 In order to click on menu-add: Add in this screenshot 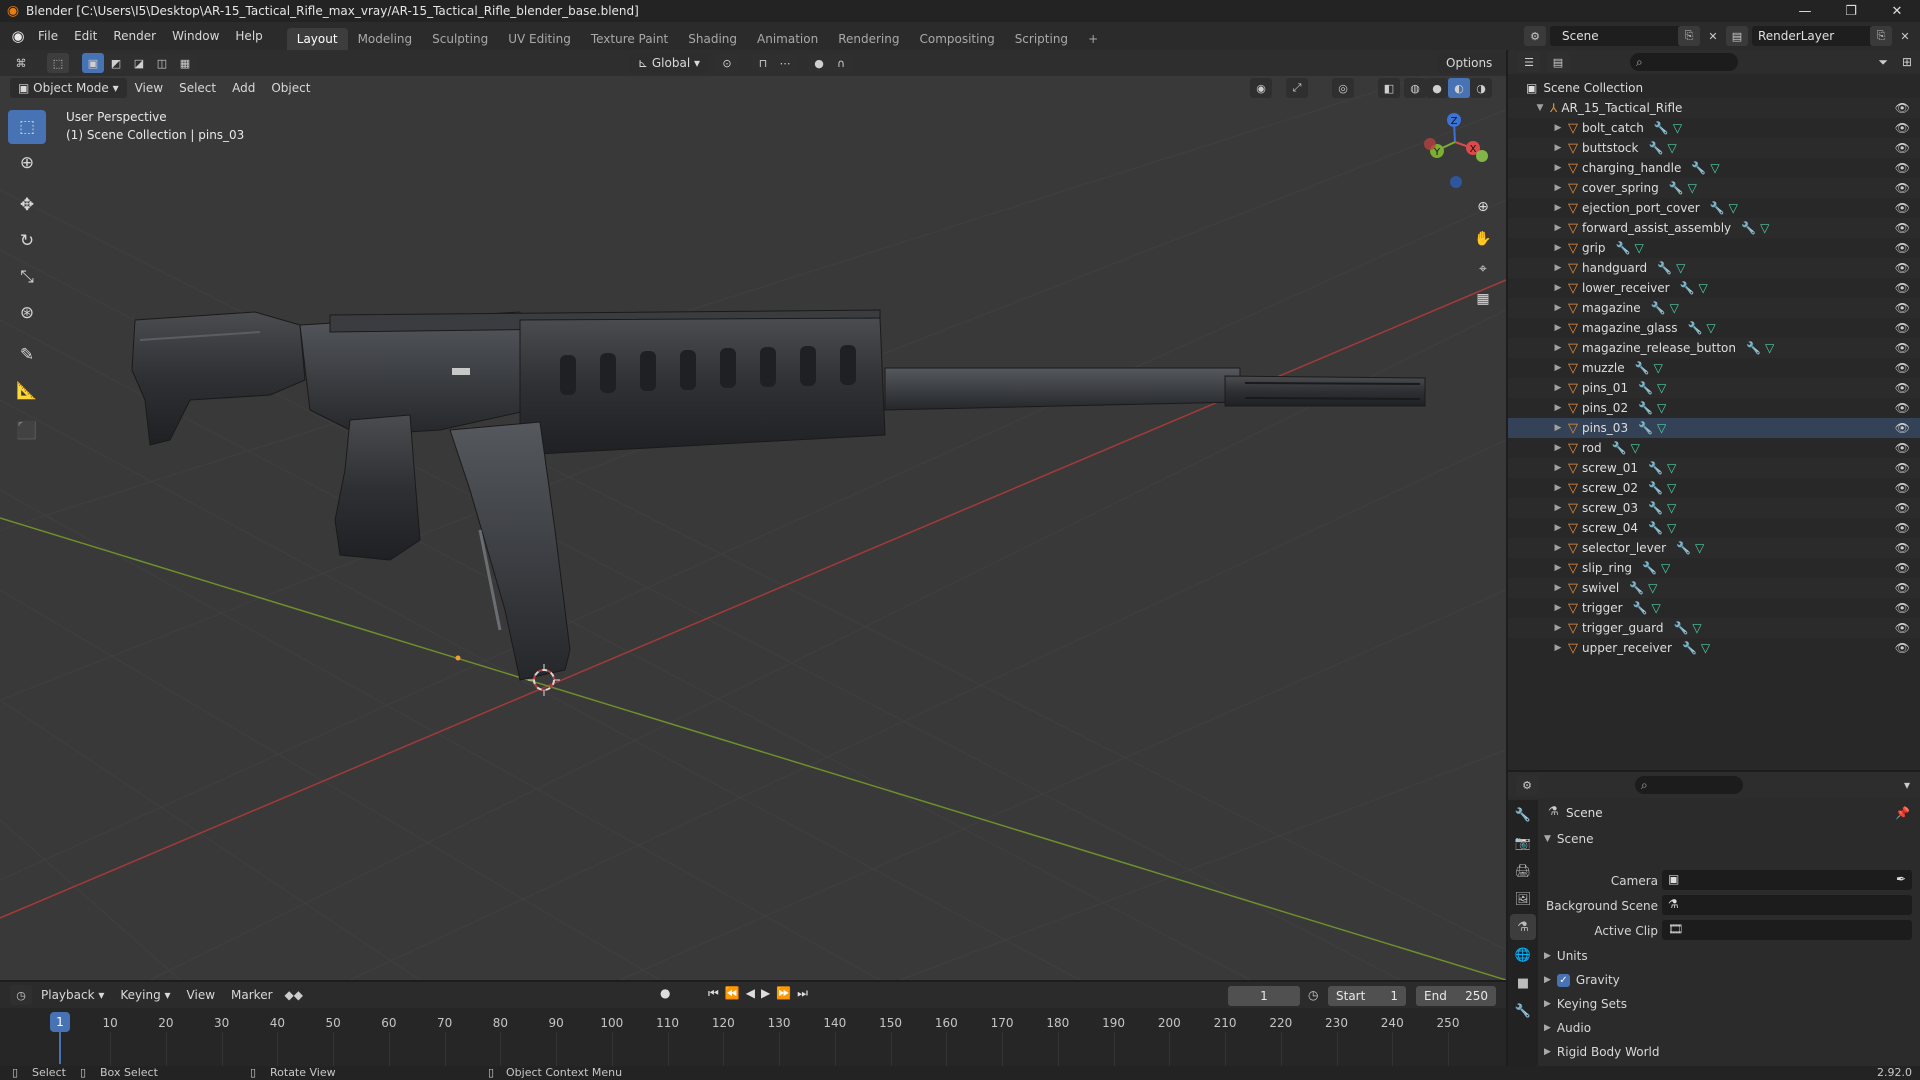, I will do `click(243, 88)`.